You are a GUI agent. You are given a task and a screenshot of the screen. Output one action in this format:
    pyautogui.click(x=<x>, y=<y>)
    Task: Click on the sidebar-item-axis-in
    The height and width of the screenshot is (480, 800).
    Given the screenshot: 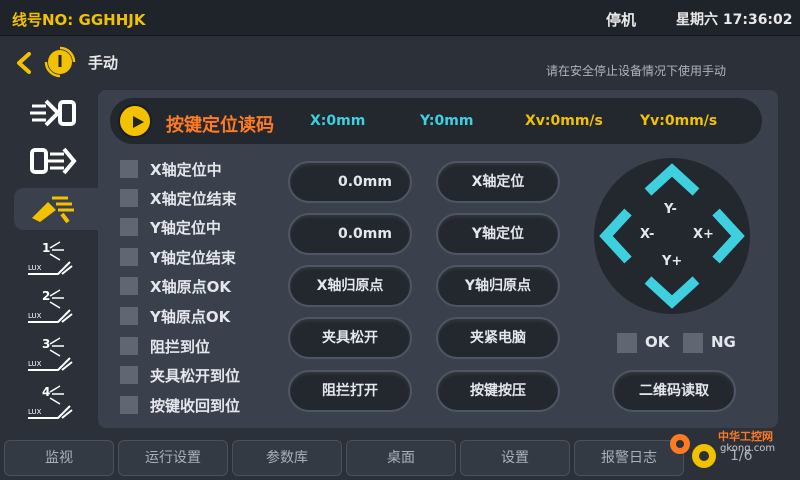 What is the action you would take?
    pyautogui.click(x=56, y=161)
    